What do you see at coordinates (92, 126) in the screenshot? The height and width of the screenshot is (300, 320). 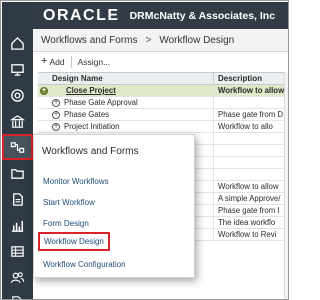 I see `design-name-text: Project Initiation` at bounding box center [92, 126].